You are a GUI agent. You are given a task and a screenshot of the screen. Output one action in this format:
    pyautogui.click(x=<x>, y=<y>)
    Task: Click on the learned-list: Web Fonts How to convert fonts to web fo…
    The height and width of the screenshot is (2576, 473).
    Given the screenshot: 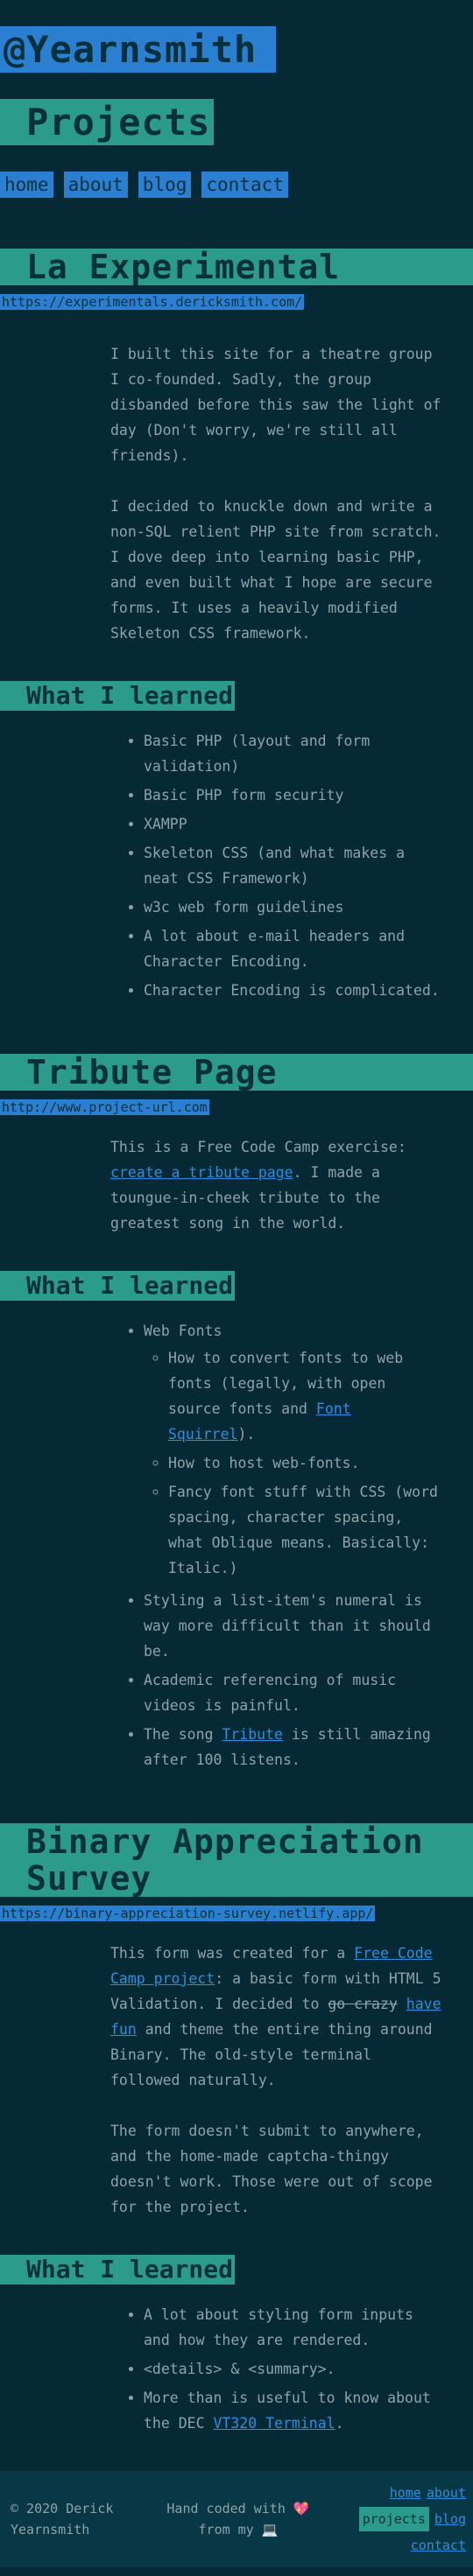 What is the action you would take?
    pyautogui.click(x=292, y=1545)
    